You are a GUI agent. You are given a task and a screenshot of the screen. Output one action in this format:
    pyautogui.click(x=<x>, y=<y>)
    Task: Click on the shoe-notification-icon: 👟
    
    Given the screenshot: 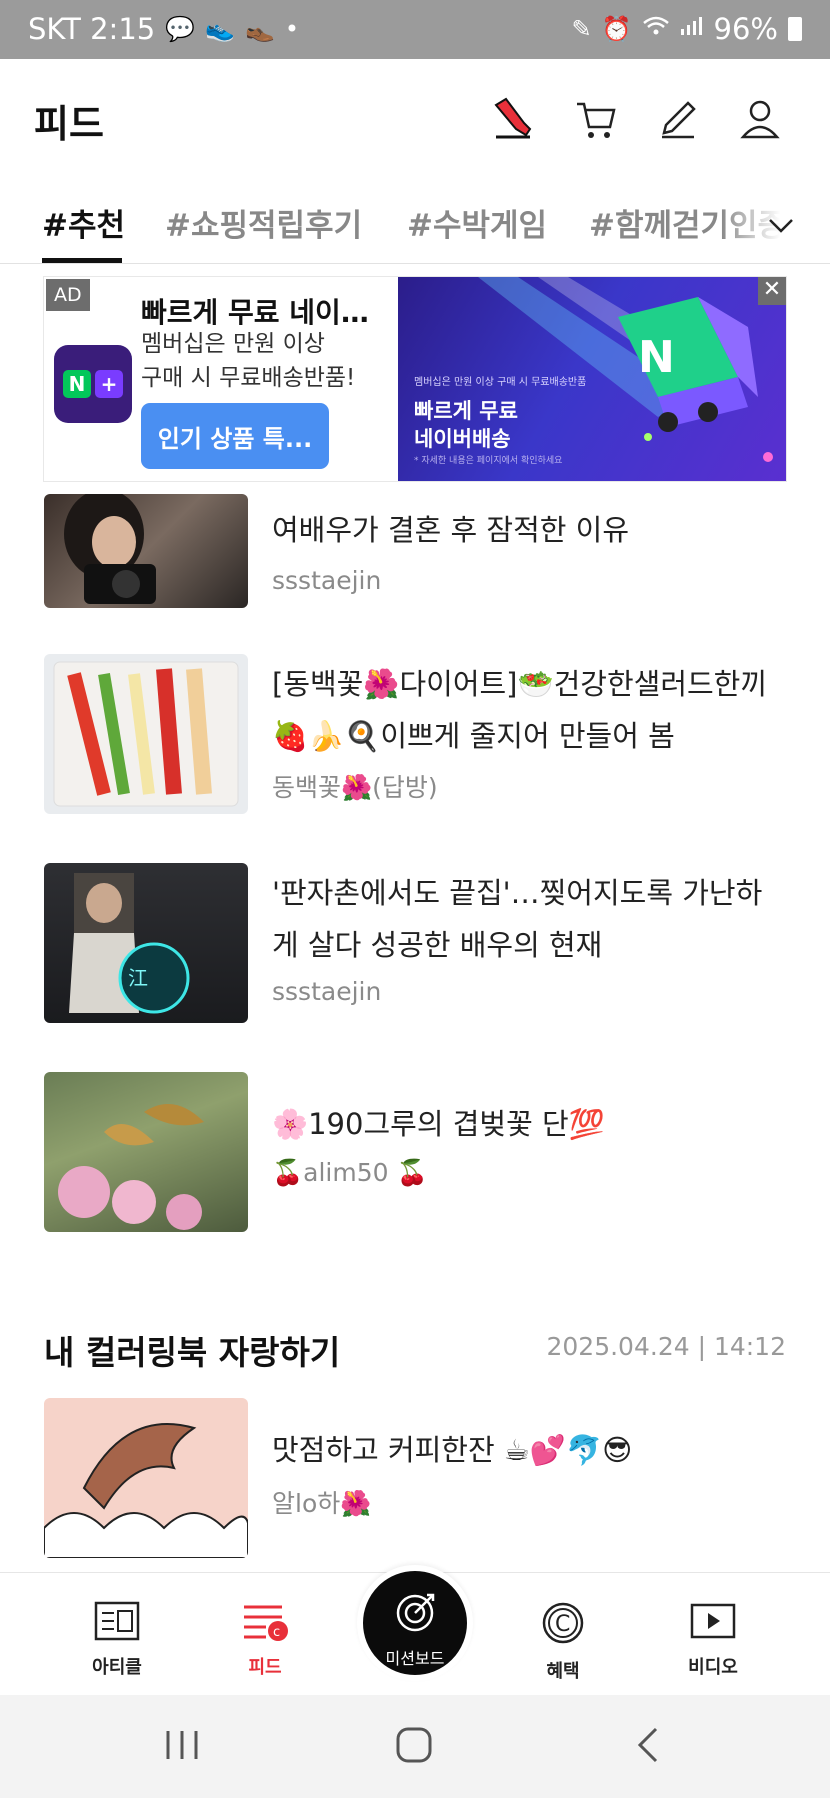 What is the action you would take?
    pyautogui.click(x=220, y=29)
    